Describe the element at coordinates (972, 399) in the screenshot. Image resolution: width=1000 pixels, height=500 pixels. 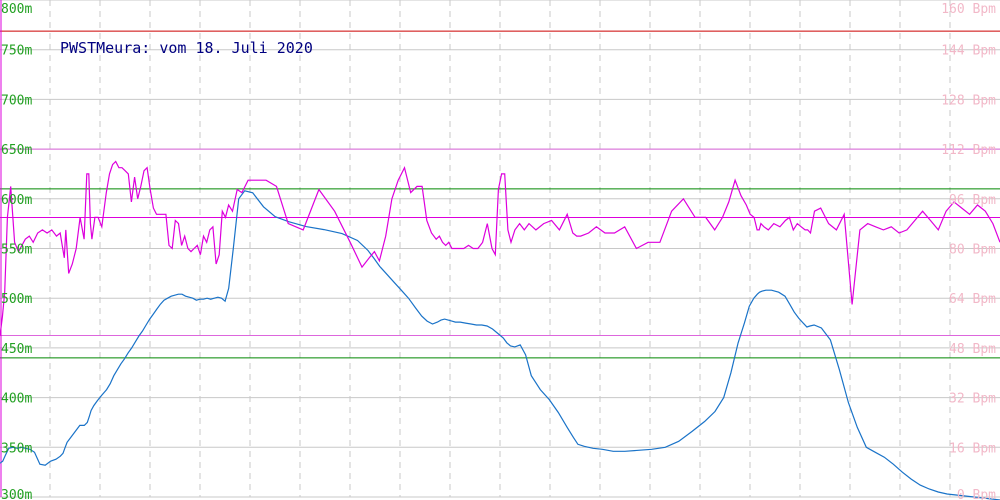
I see `right-tick-label: 32 Bpm` at that location.